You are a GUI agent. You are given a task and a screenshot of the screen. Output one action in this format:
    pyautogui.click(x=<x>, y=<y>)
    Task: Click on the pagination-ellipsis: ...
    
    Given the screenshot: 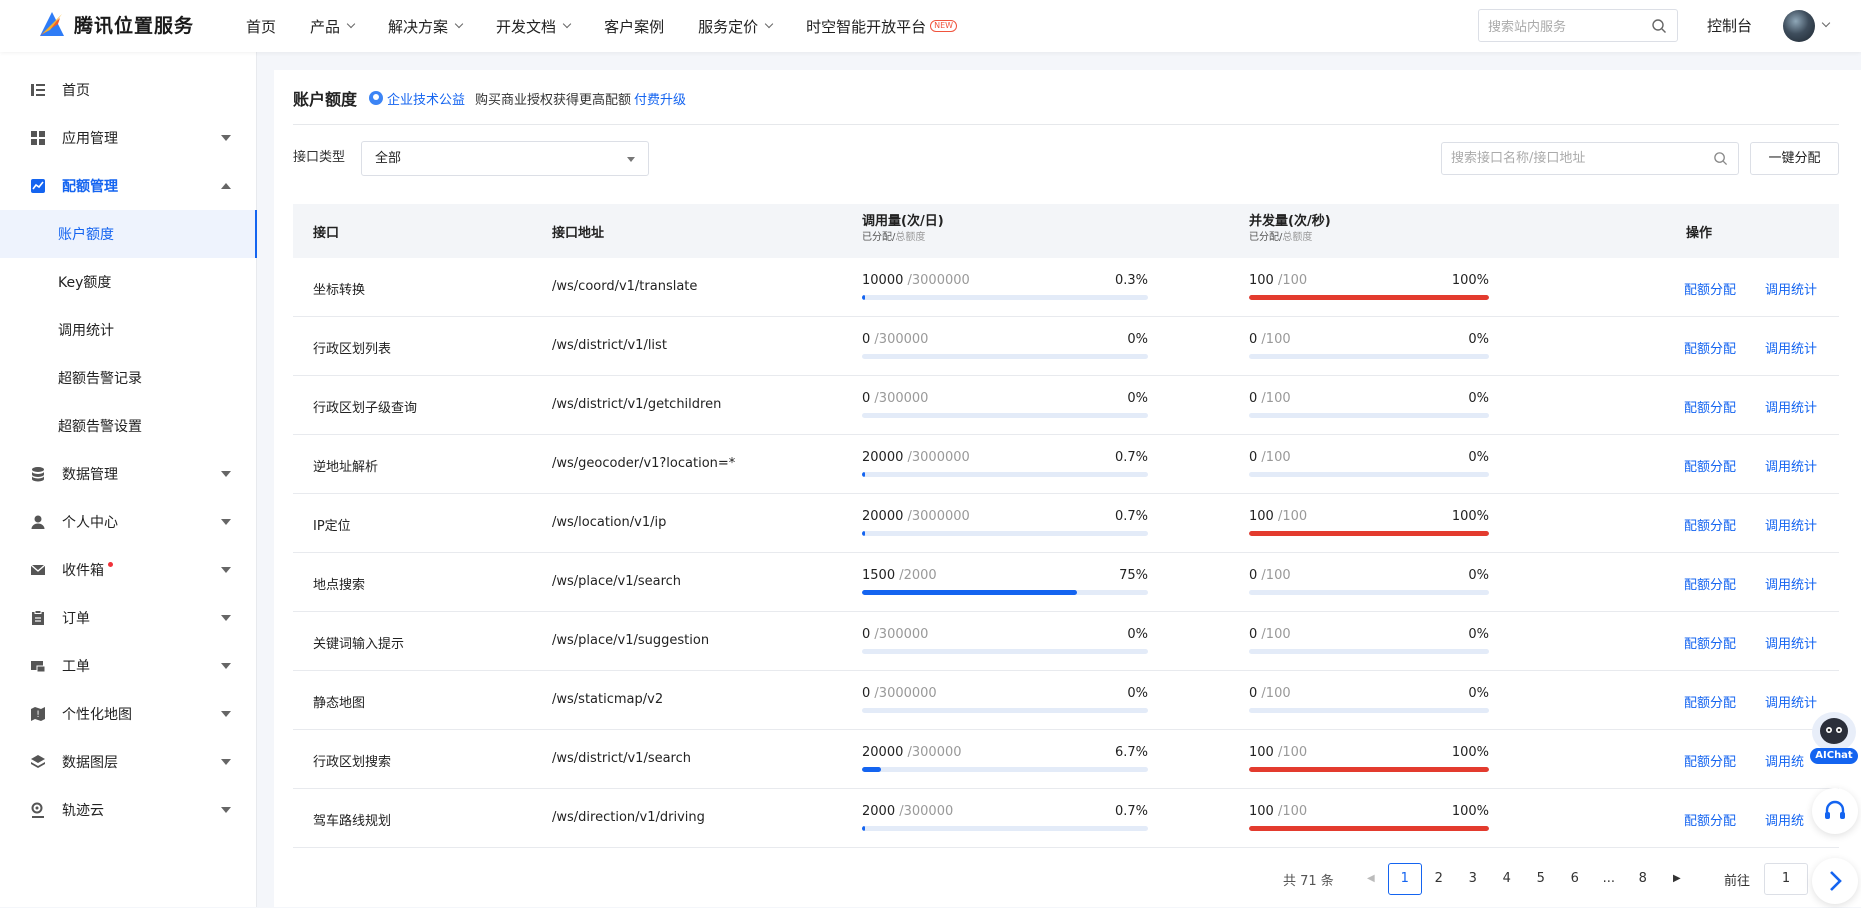 What is the action you would take?
    pyautogui.click(x=1609, y=879)
    